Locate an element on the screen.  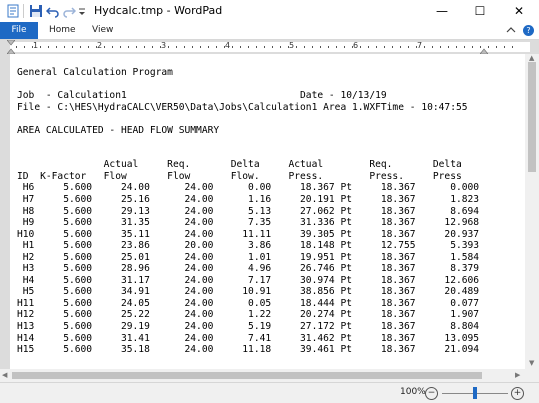
zoom-in-button: + is located at coordinates (517, 393).